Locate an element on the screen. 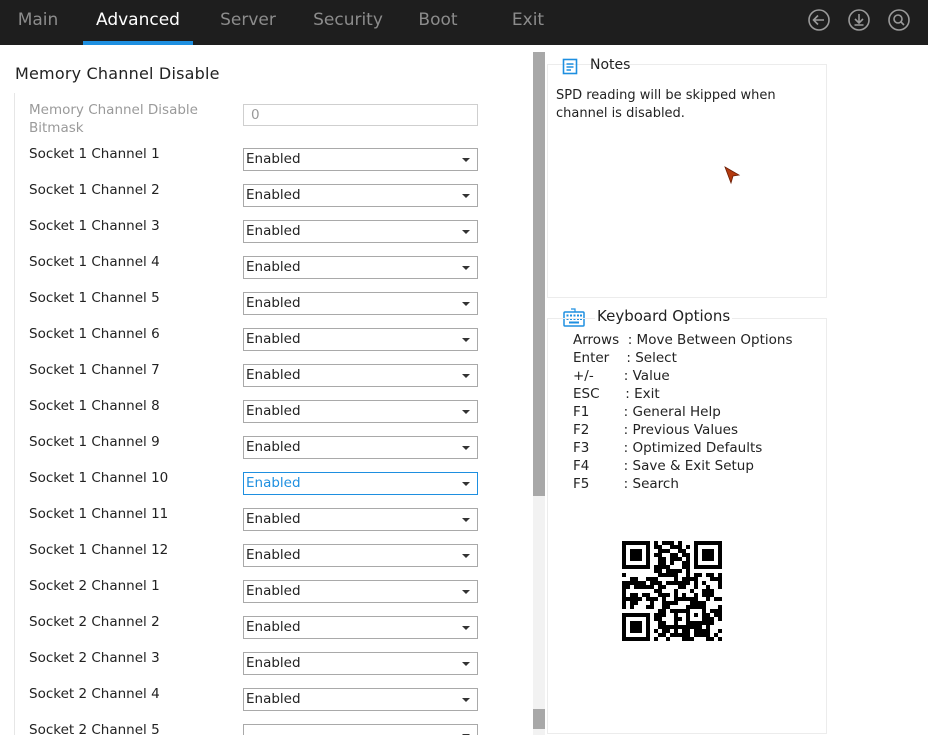  setting-dropdown is located at coordinates (360, 729).